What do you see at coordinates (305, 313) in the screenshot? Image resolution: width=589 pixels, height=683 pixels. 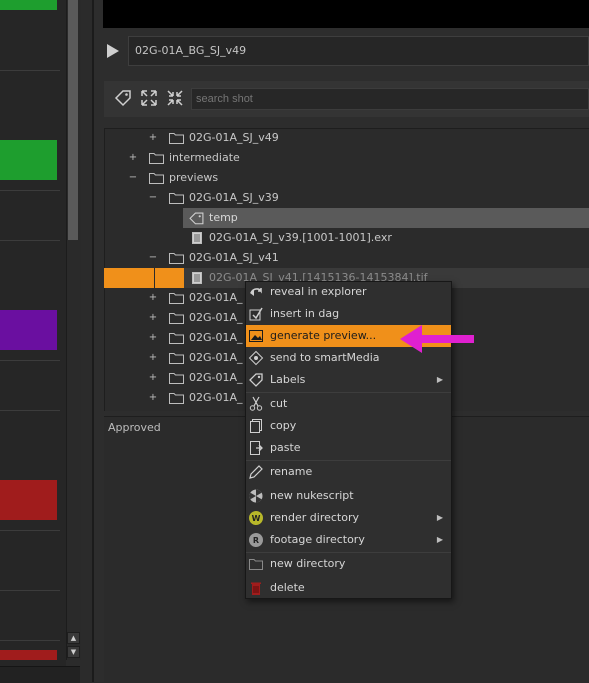 I see `menu-item-label: insert in dag` at bounding box center [305, 313].